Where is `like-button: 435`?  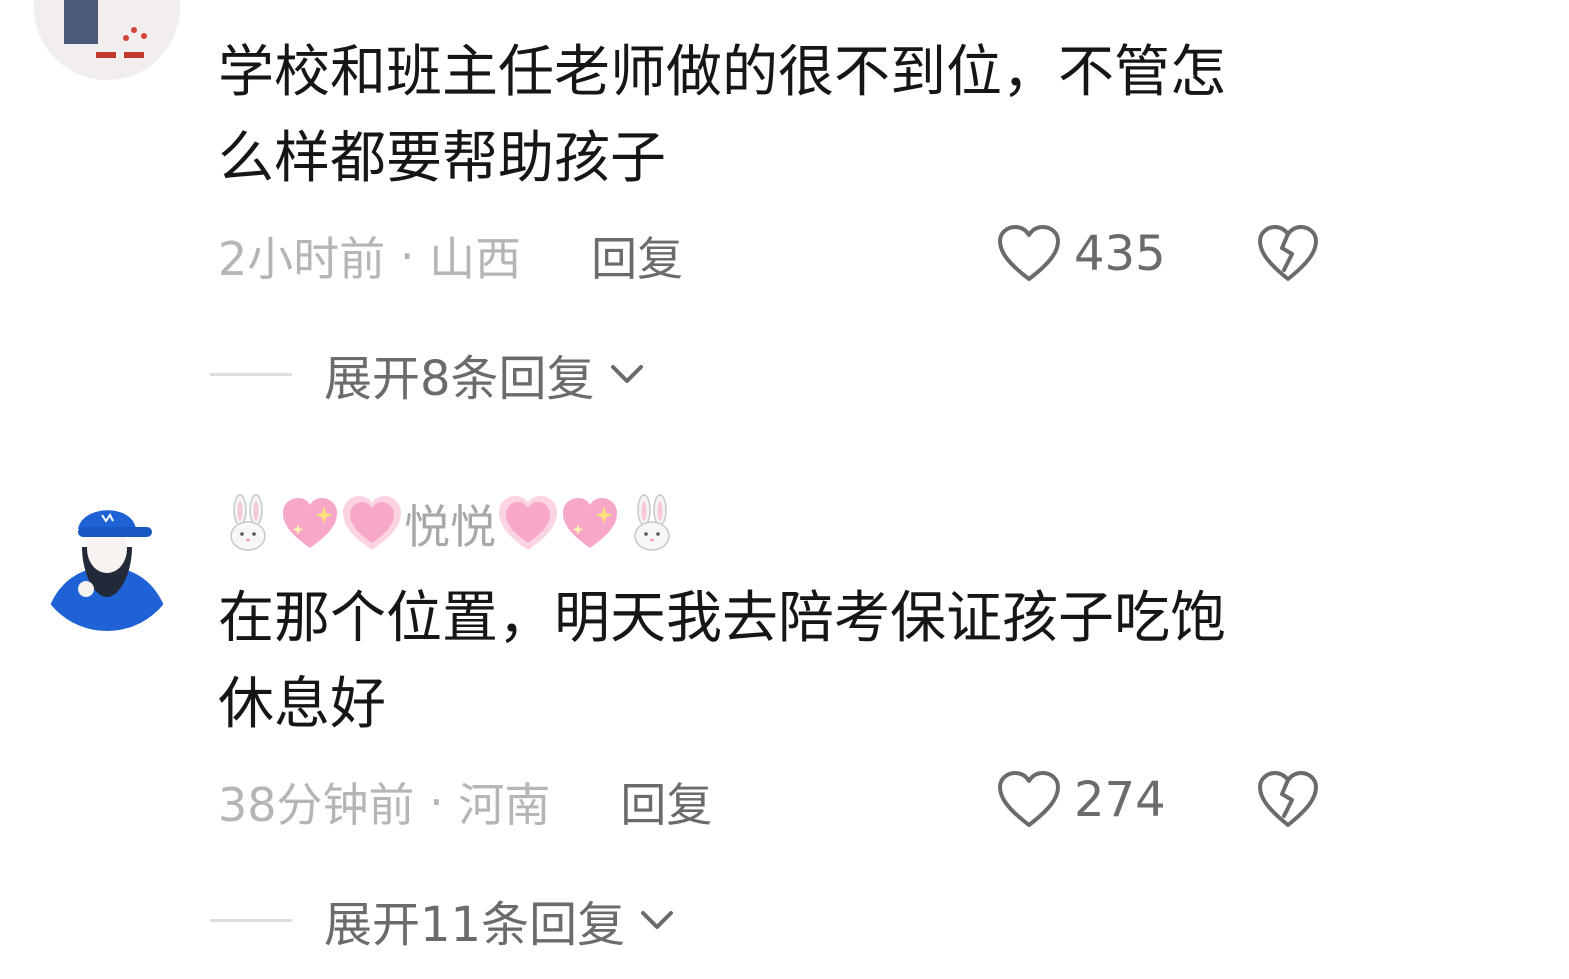 like-button: 435 is located at coordinates (1081, 254).